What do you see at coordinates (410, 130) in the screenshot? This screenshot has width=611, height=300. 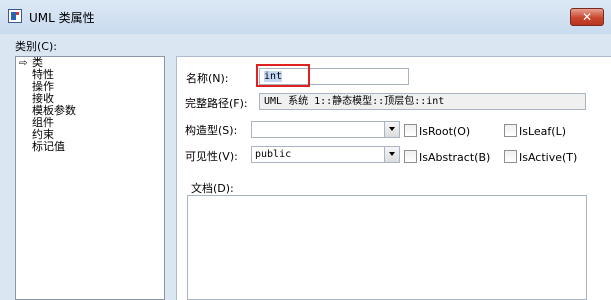 I see `isroot-checkbox` at bounding box center [410, 130].